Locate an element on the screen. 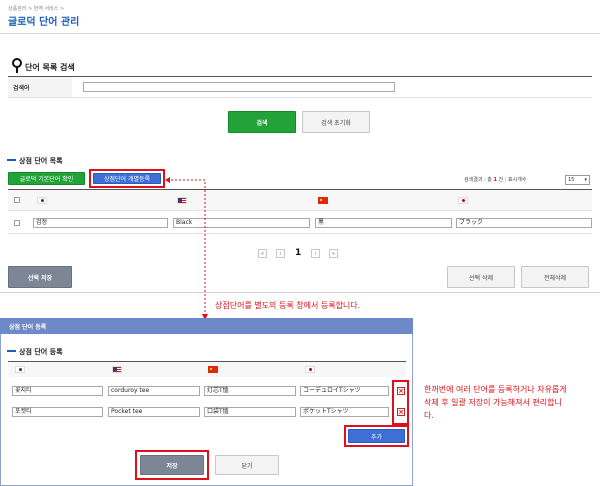 The height and width of the screenshot is (486, 600). popup-flag-cn-icon is located at coordinates (213, 369).